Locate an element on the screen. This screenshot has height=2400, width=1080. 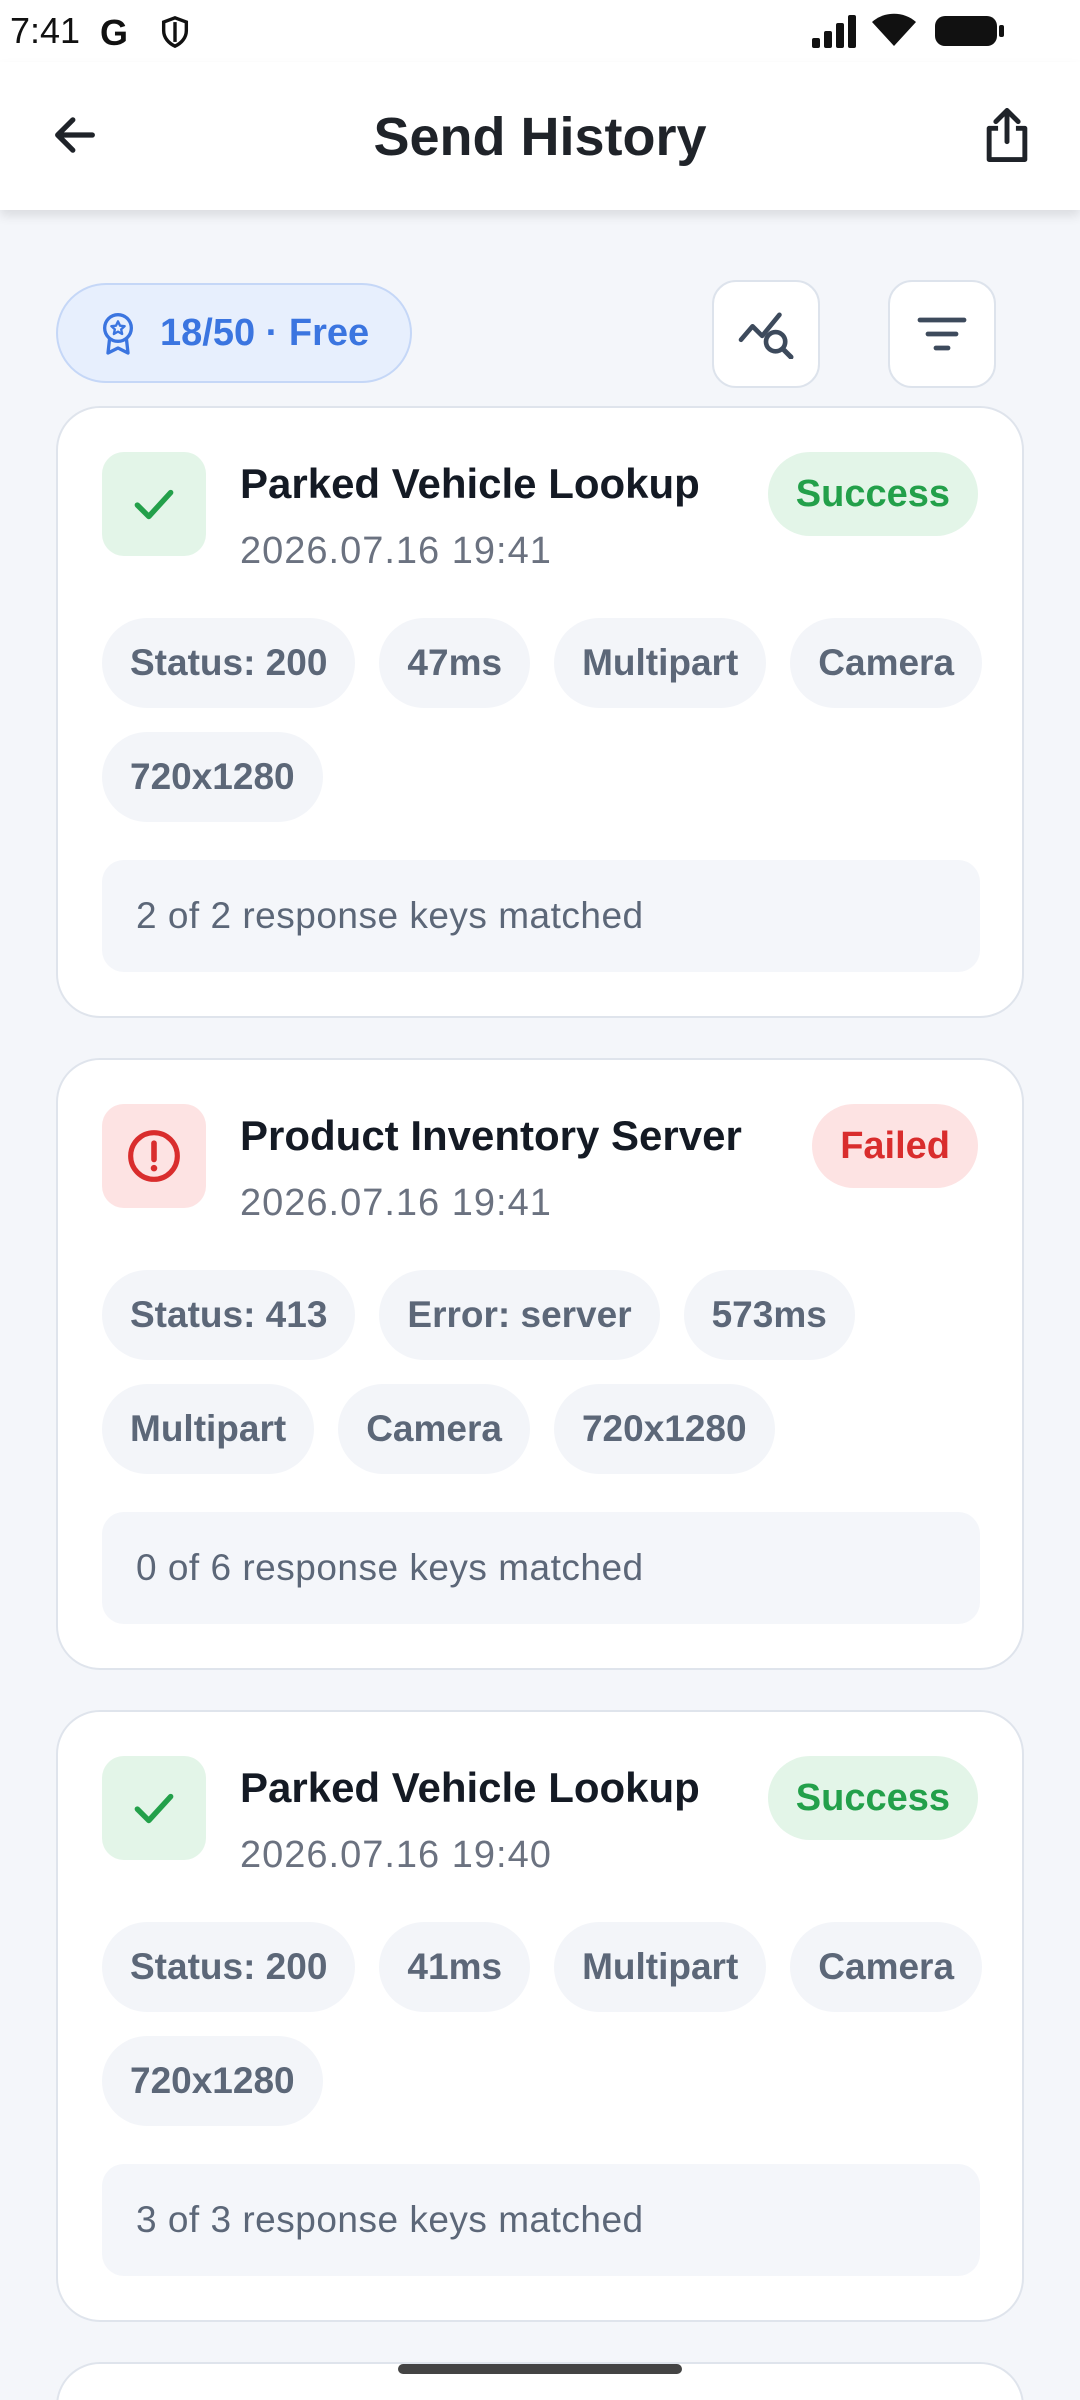
quota-pill: 18/50 · Free is located at coordinates (234, 333).